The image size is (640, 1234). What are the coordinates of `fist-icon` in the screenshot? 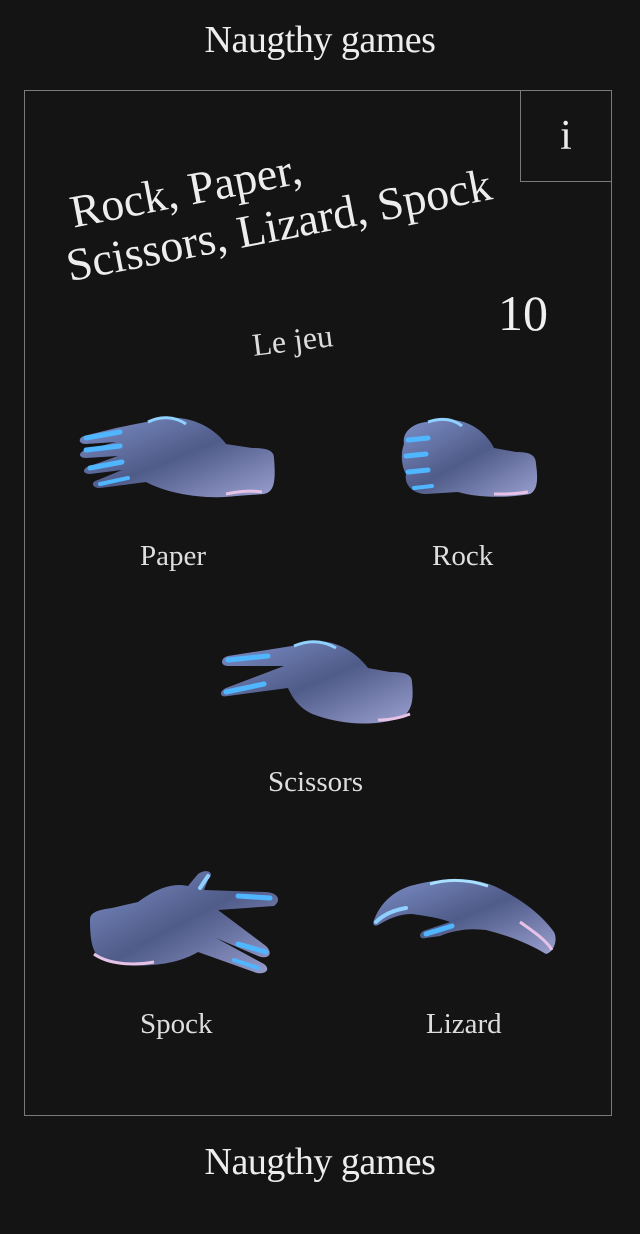 It's located at (469, 457).